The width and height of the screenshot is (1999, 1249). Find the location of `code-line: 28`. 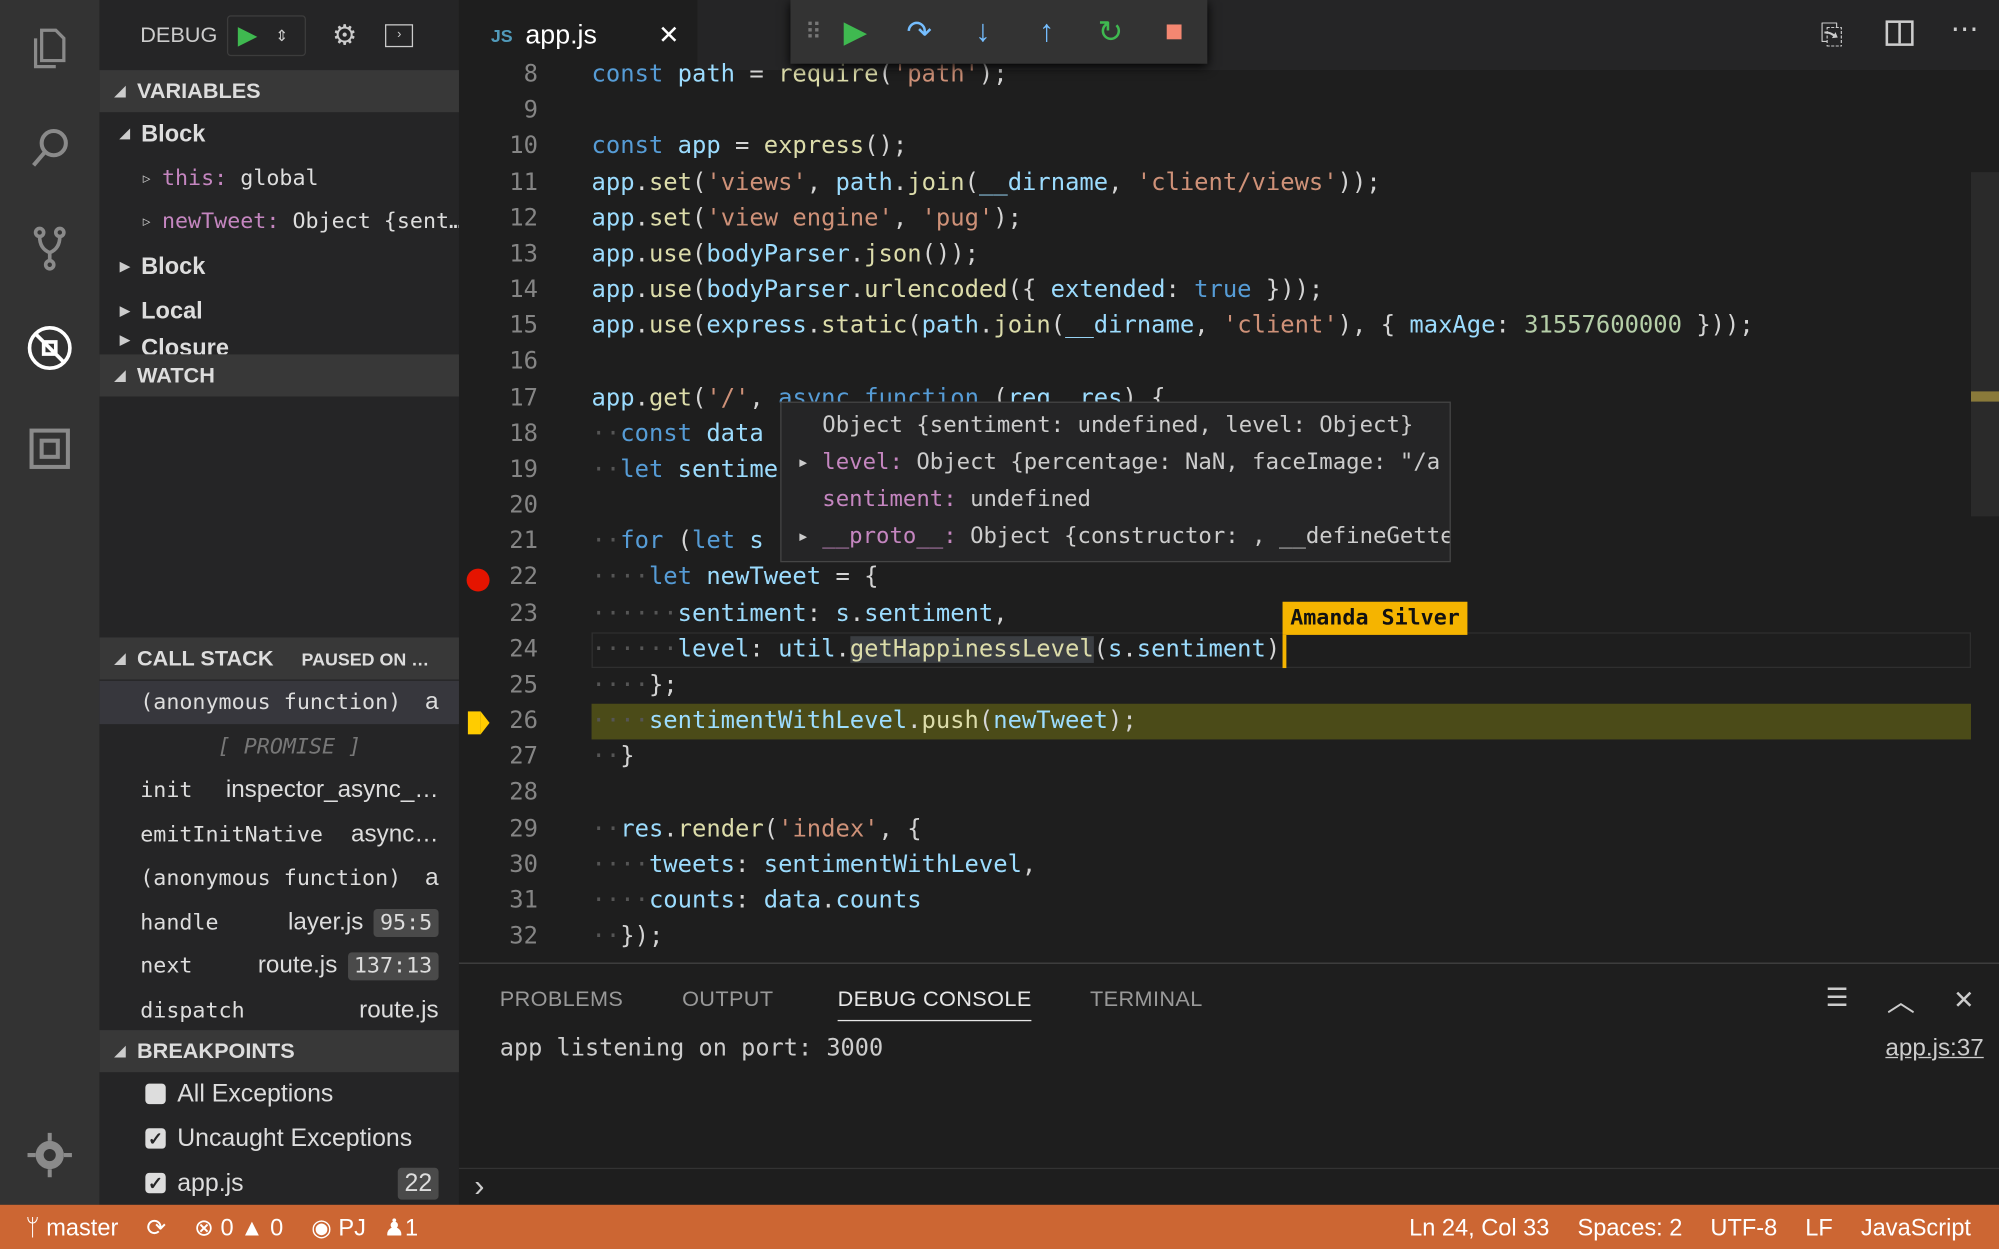

code-line: 28 is located at coordinates (1215, 794).